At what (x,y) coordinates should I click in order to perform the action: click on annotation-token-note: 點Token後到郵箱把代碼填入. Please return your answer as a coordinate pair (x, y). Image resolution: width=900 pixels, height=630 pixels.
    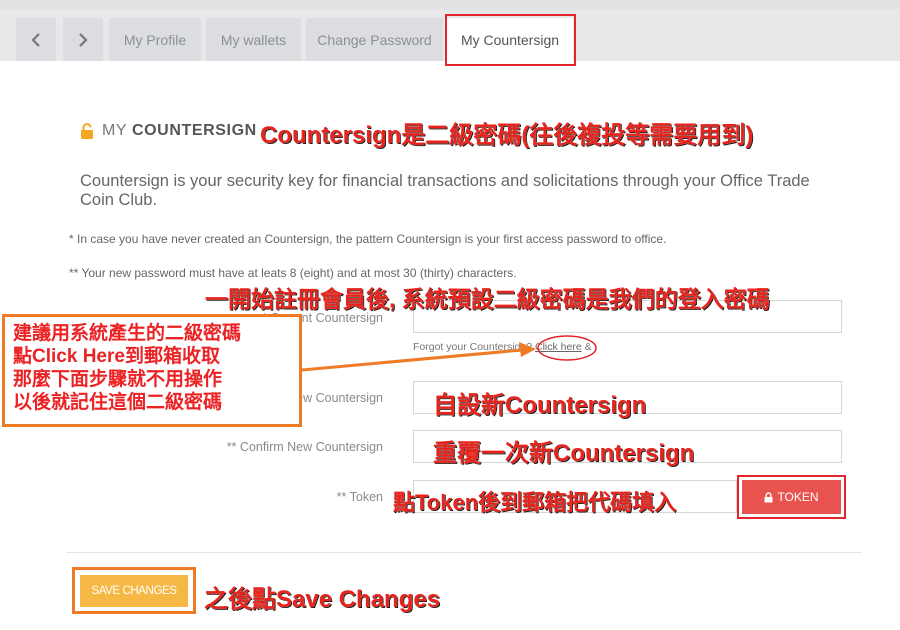
    Looking at the image, I should click on (535, 502).